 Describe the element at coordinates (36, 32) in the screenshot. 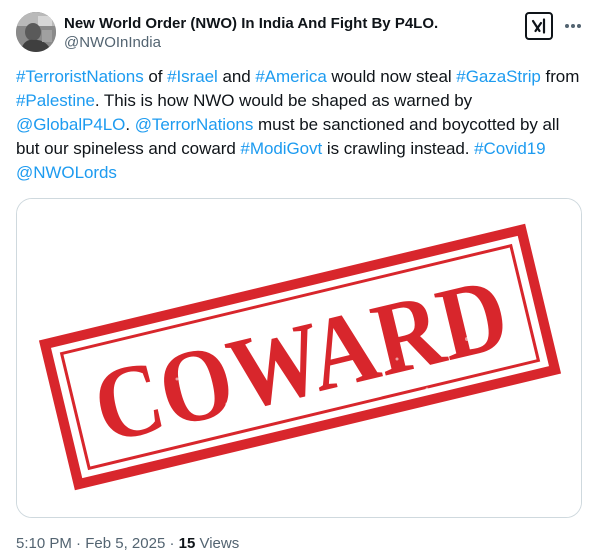

I see `avatar` at that location.